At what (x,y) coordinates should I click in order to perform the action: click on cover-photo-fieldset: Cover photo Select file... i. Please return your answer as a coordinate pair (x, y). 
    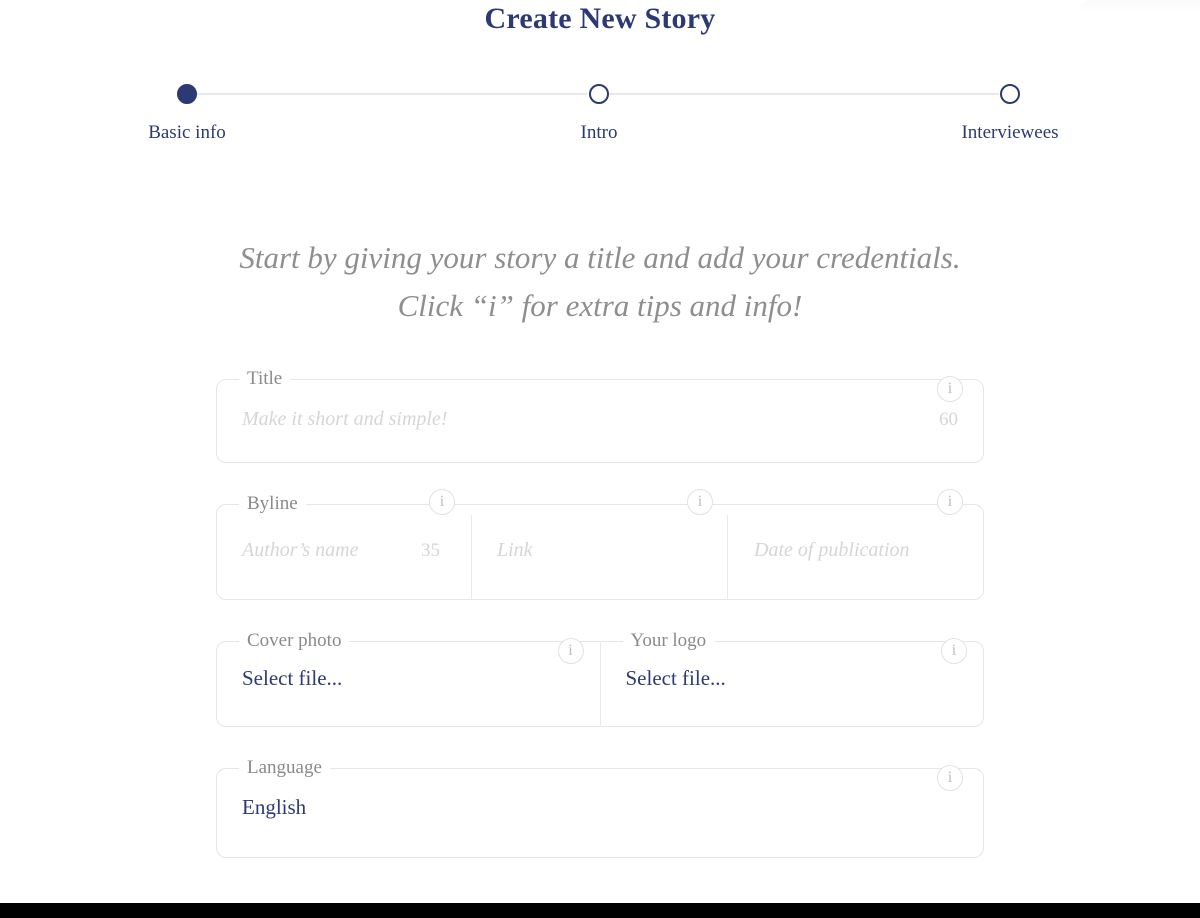
    Looking at the image, I should click on (408, 678).